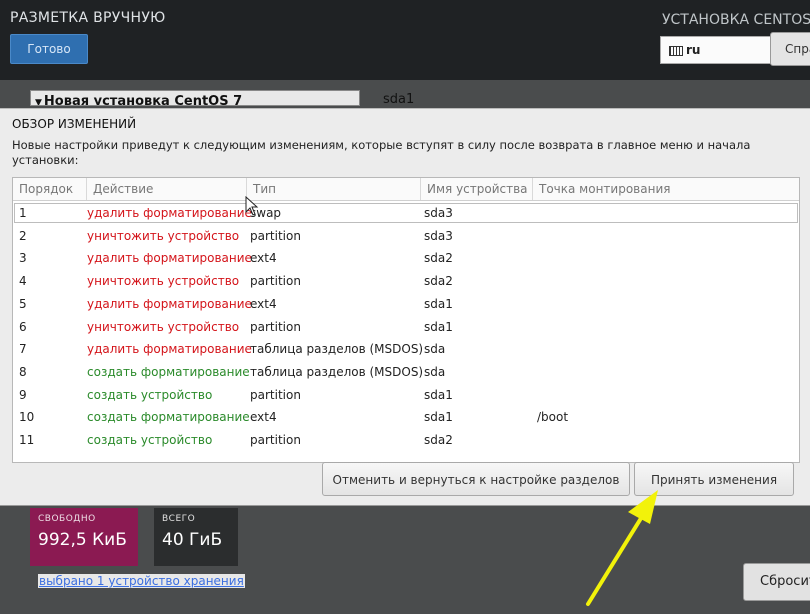 The width and height of the screenshot is (810, 614). What do you see at coordinates (82, 540) in the screenshot?
I see `free-space-value: 992,5 КиБ` at bounding box center [82, 540].